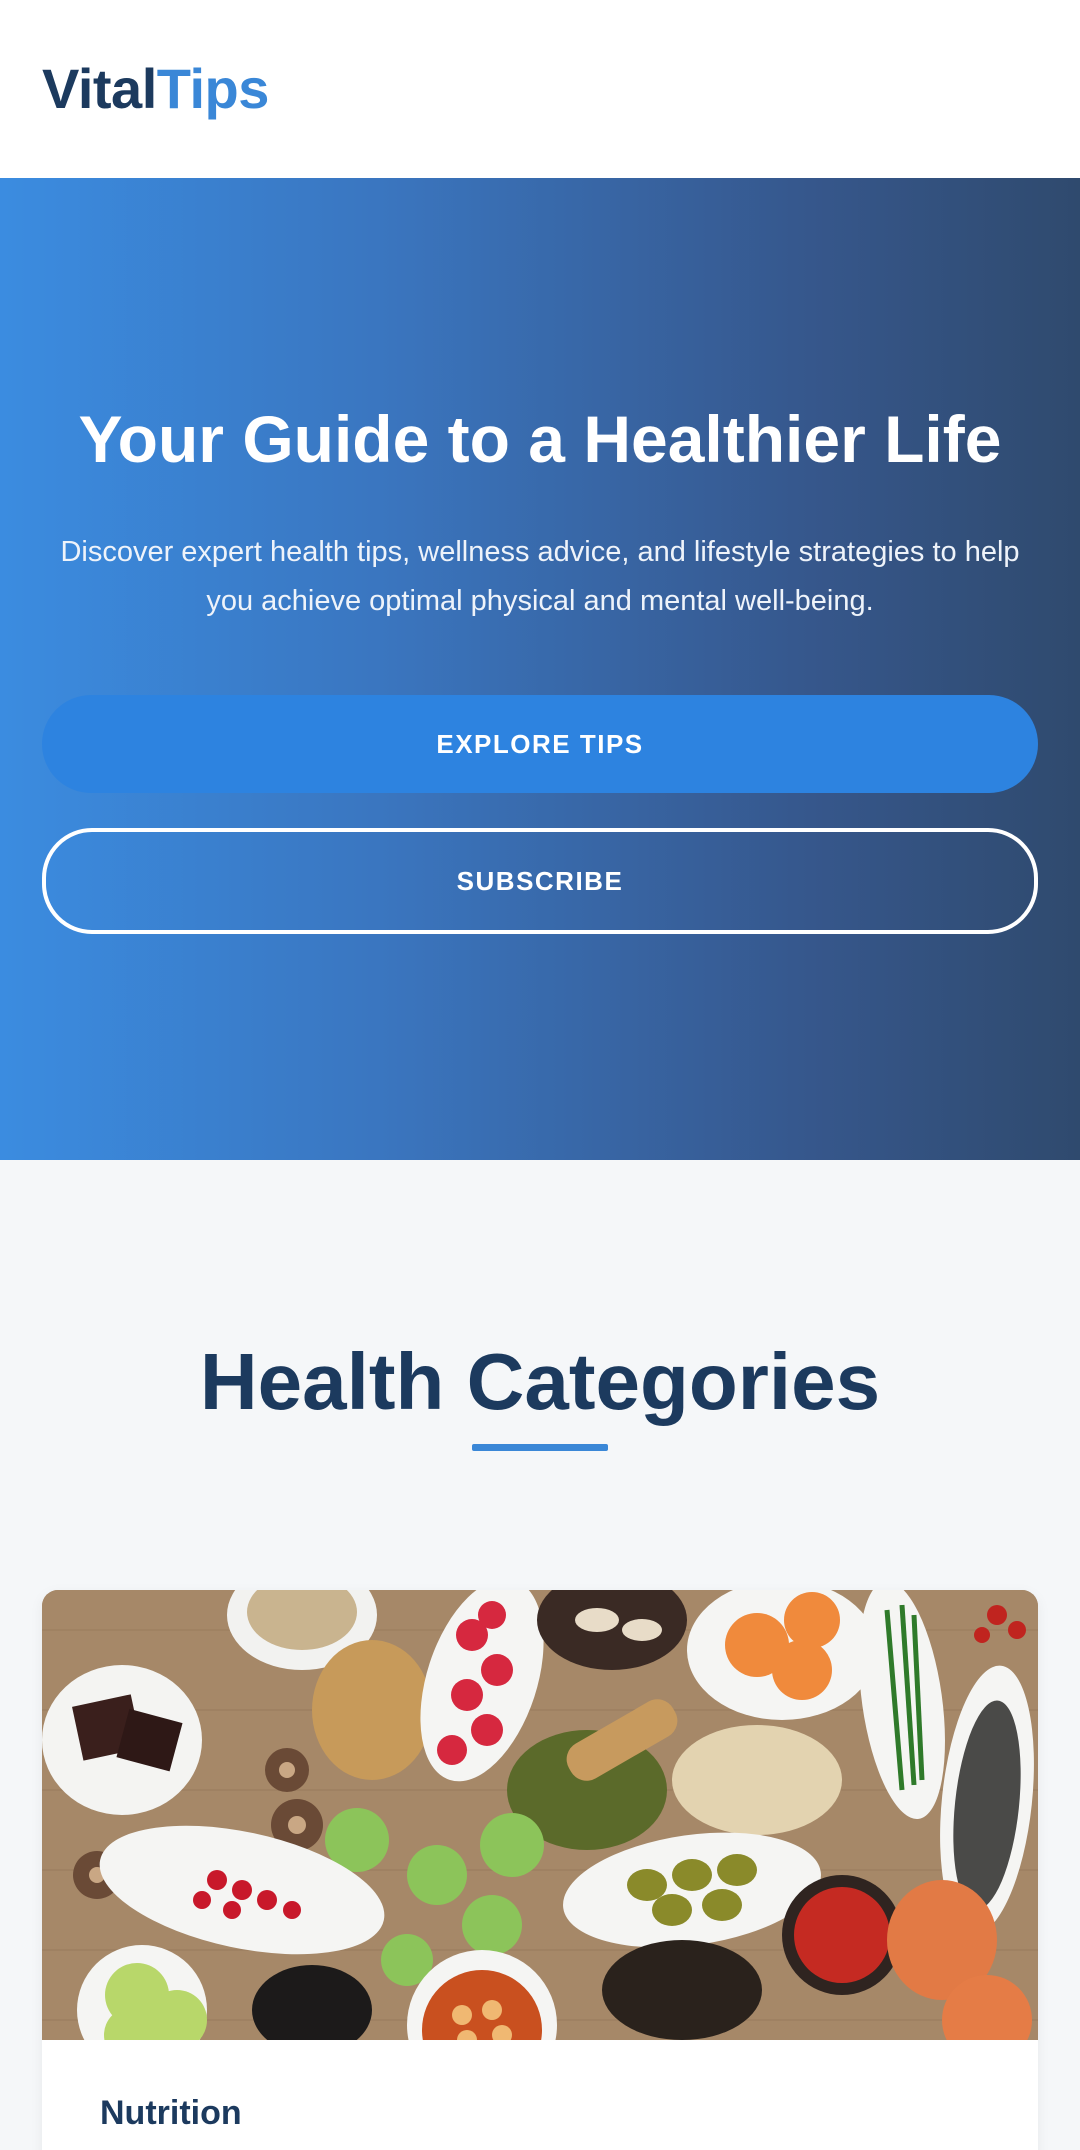  Describe the element at coordinates (171, 2113) in the screenshot. I see `category-card-title: Nutrition` at that location.